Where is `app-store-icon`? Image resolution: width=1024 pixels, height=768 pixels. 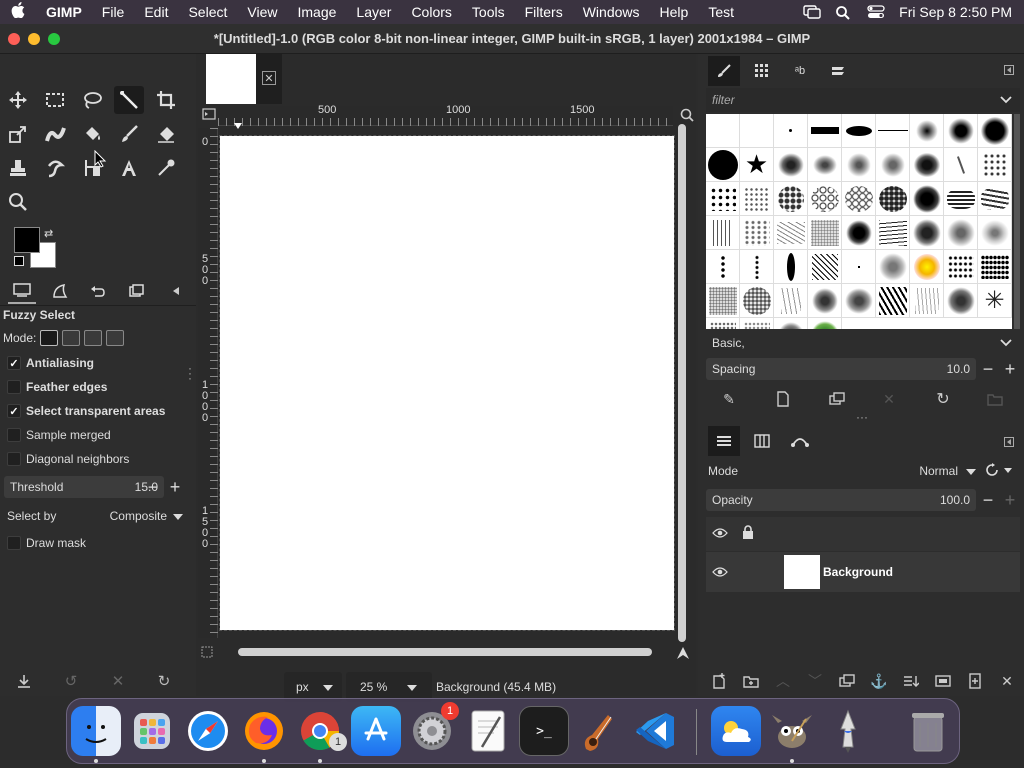 app-store-icon is located at coordinates (376, 731).